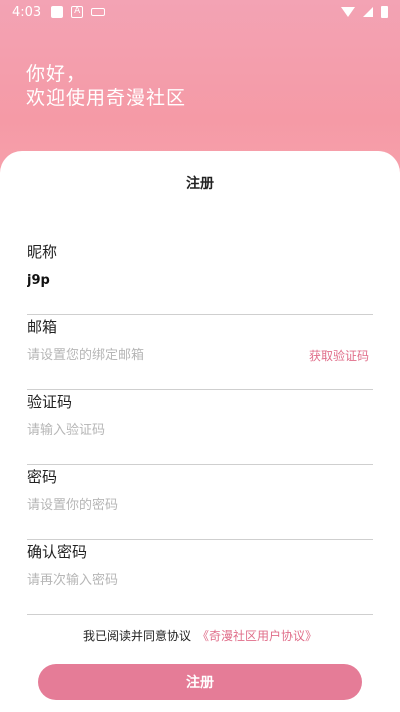  Describe the element at coordinates (200, 682) in the screenshot. I see `register-button: 注册` at that location.